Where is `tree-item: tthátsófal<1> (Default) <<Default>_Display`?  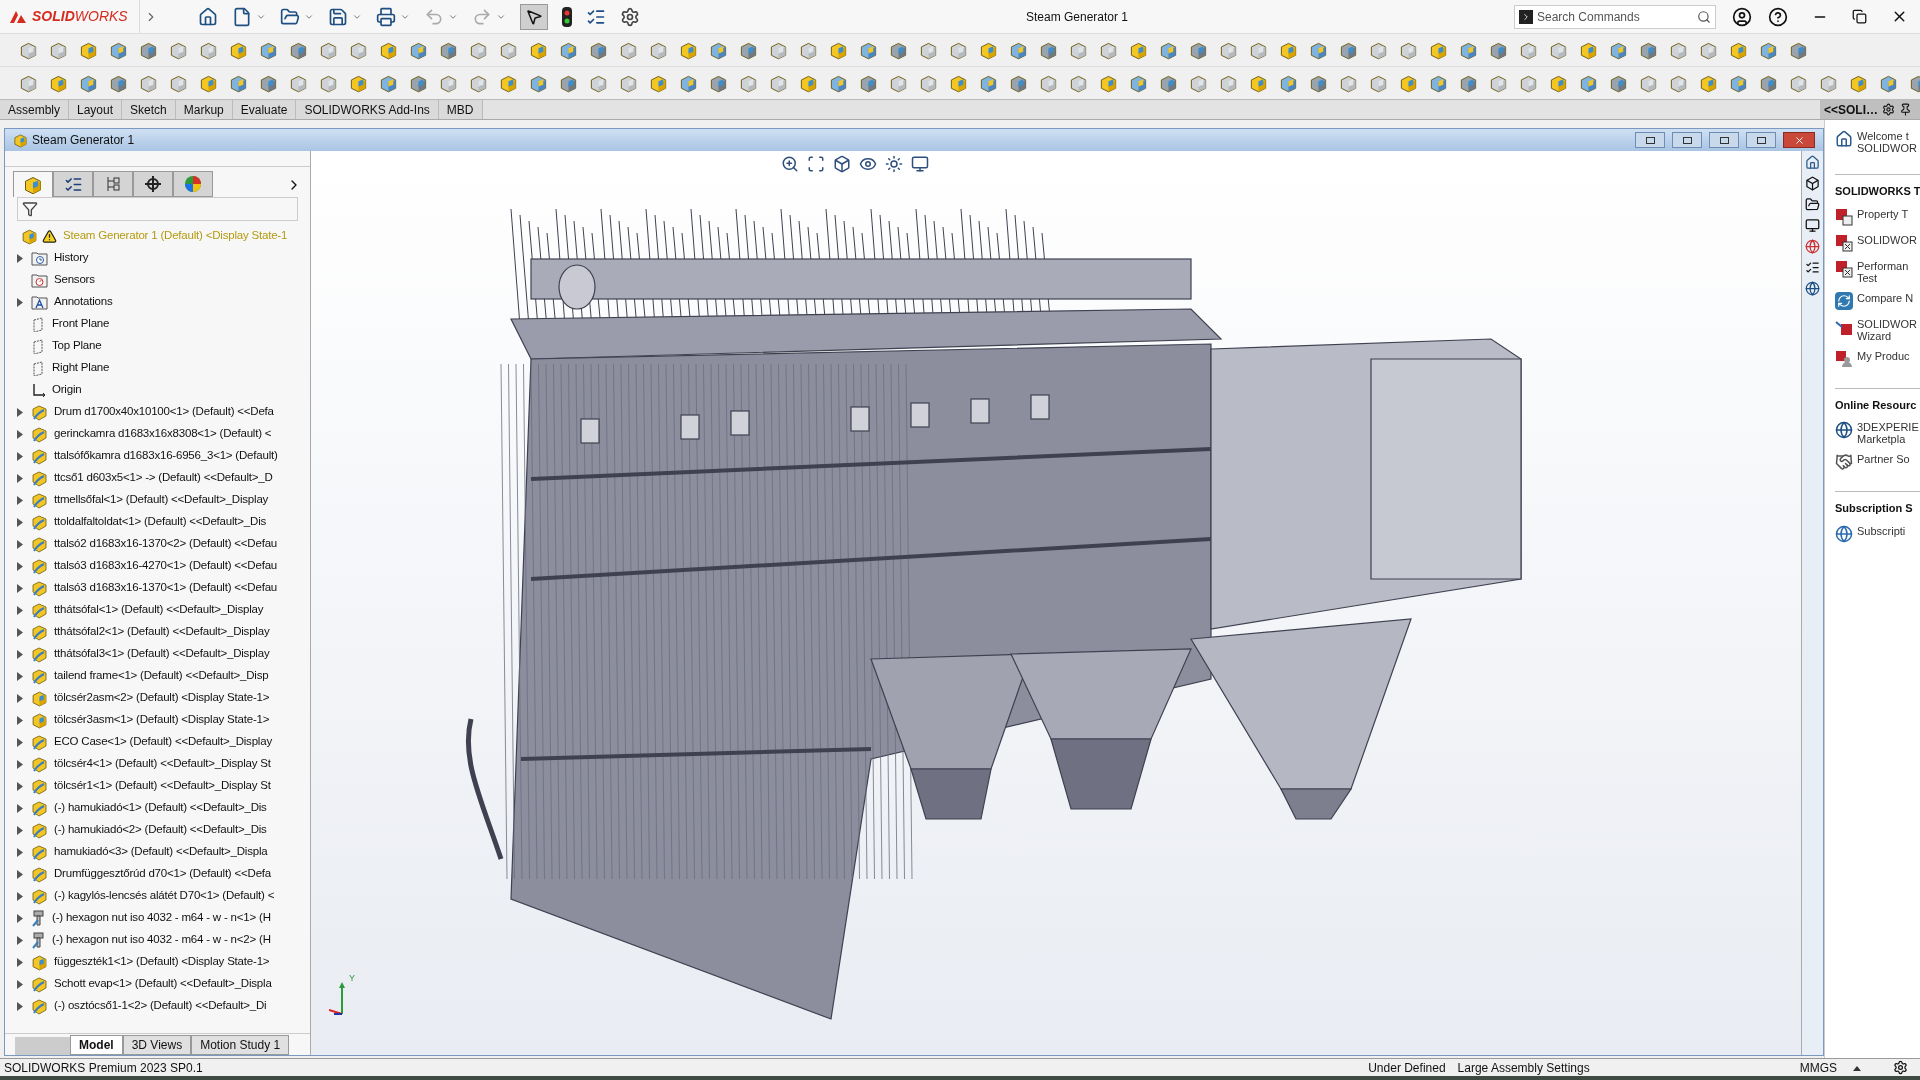
tree-item: tthátsófal<1> (Default) <<Default>_Display is located at coordinates (162, 610).